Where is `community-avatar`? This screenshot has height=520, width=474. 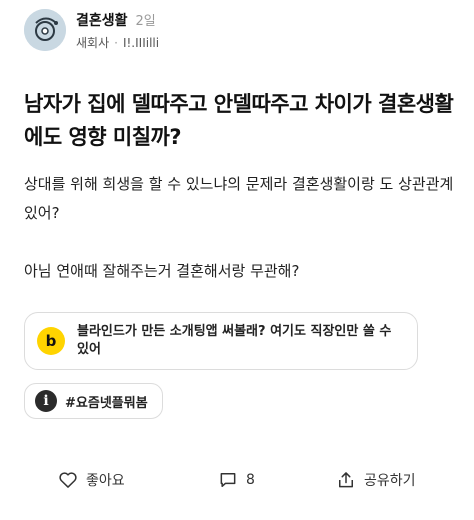
community-avatar is located at coordinates (45, 30).